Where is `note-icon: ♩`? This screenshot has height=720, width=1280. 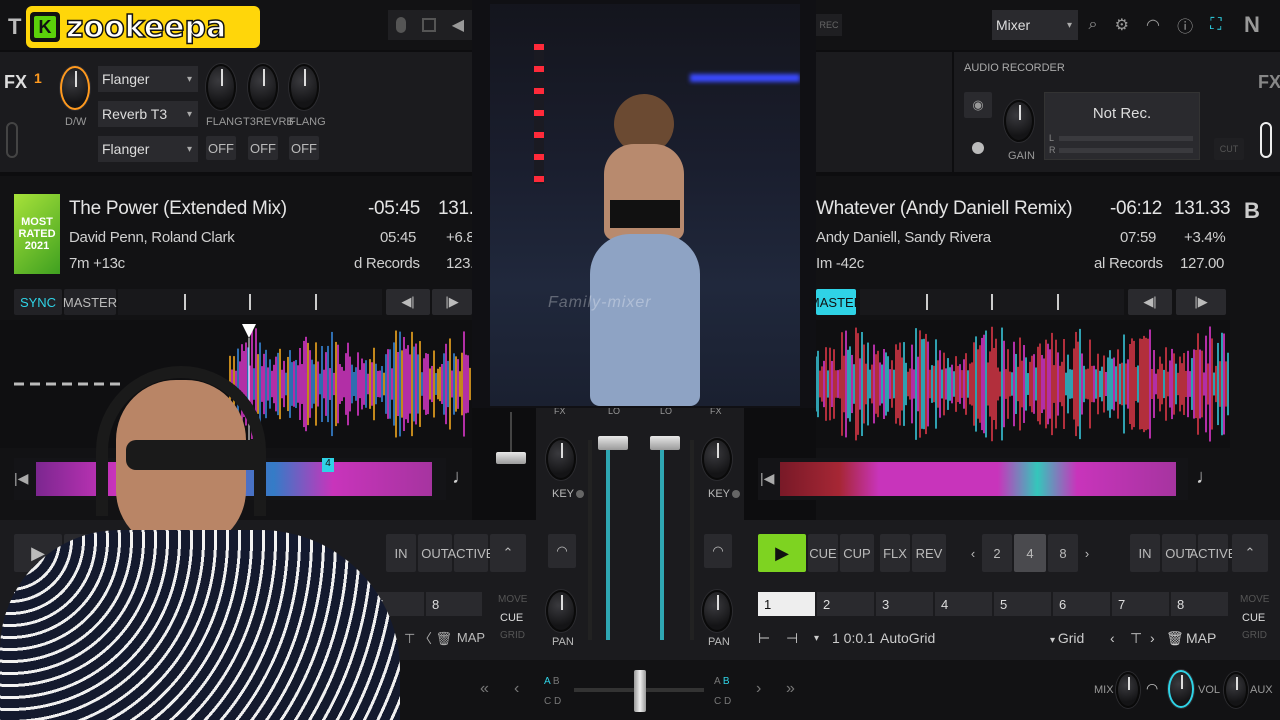 note-icon: ♩ is located at coordinates (462, 477).